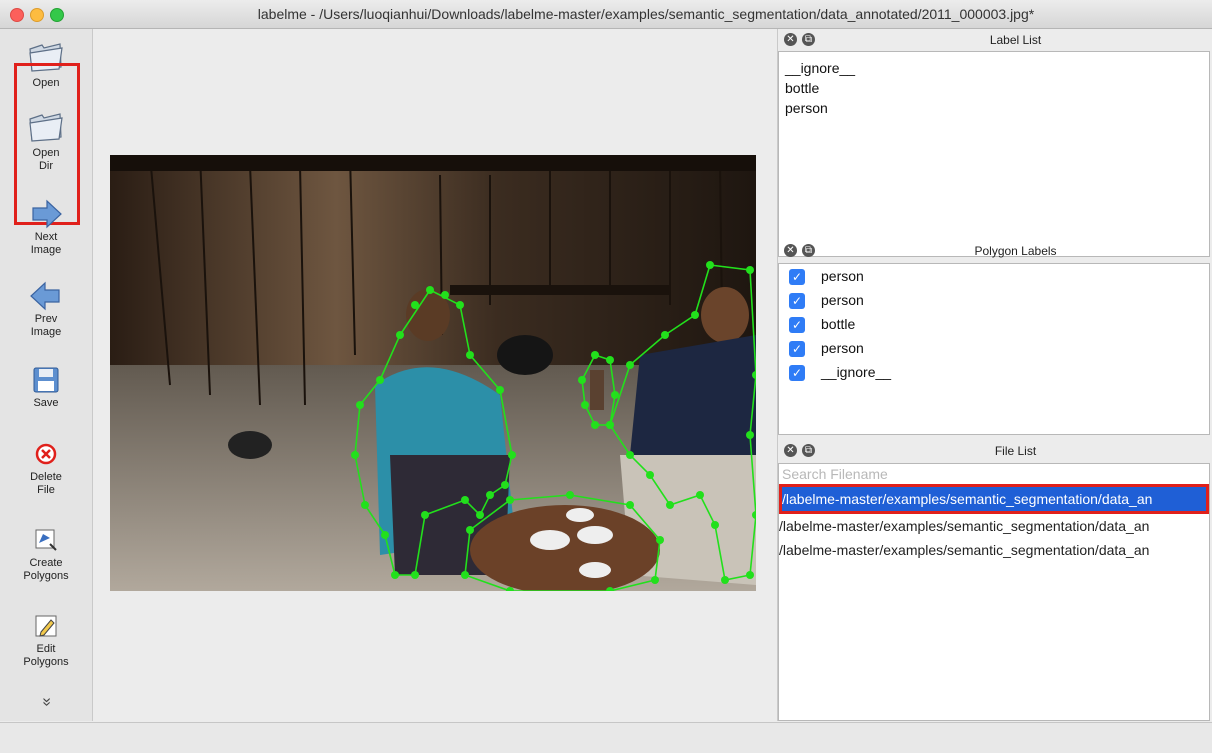  I want to click on close-window-button, so click(17, 15).